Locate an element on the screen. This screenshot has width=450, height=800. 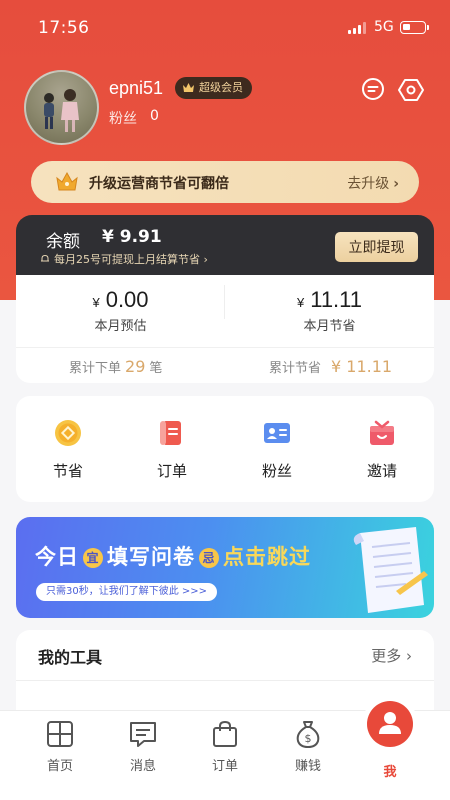
quick-action-save: 节省 is located at coordinates (68, 449).